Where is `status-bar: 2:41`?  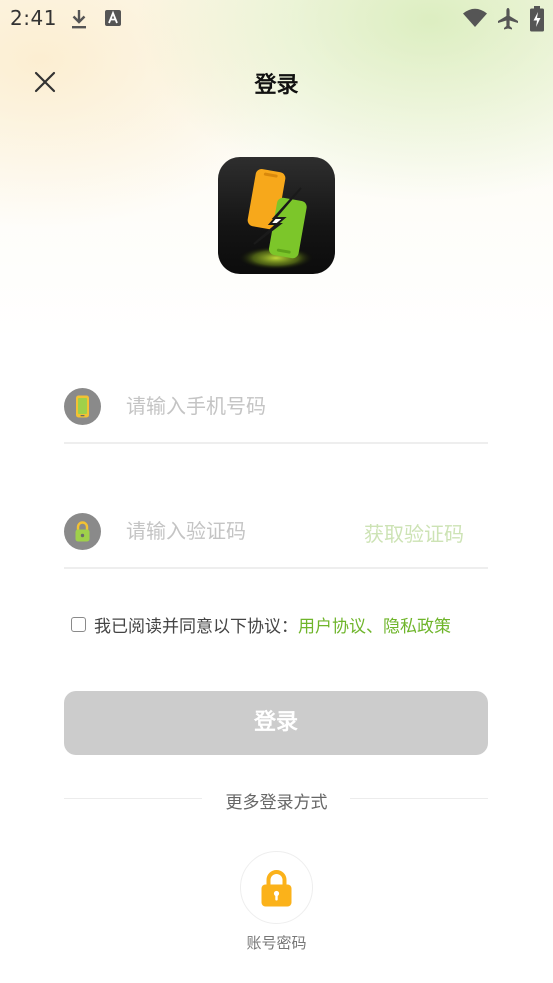
status-bar: 2:41 is located at coordinates (276, 19).